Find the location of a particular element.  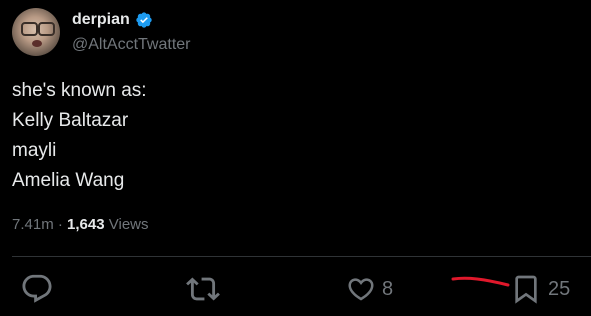

avatar-mouth is located at coordinates (37, 43).